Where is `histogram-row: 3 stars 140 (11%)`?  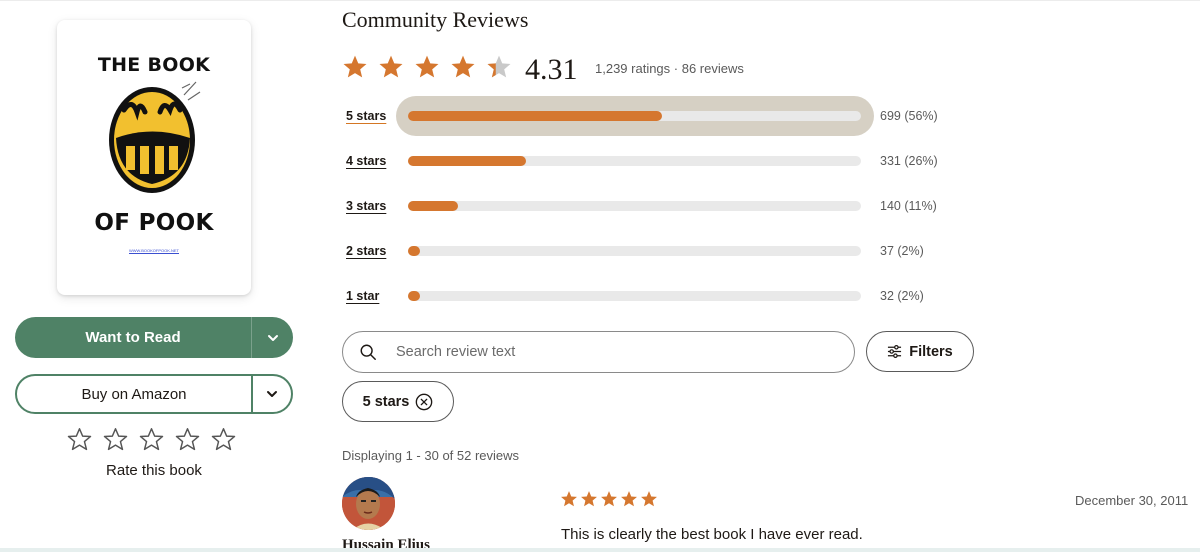 histogram-row: 3 stars 140 (11%) is located at coordinates (652, 206).